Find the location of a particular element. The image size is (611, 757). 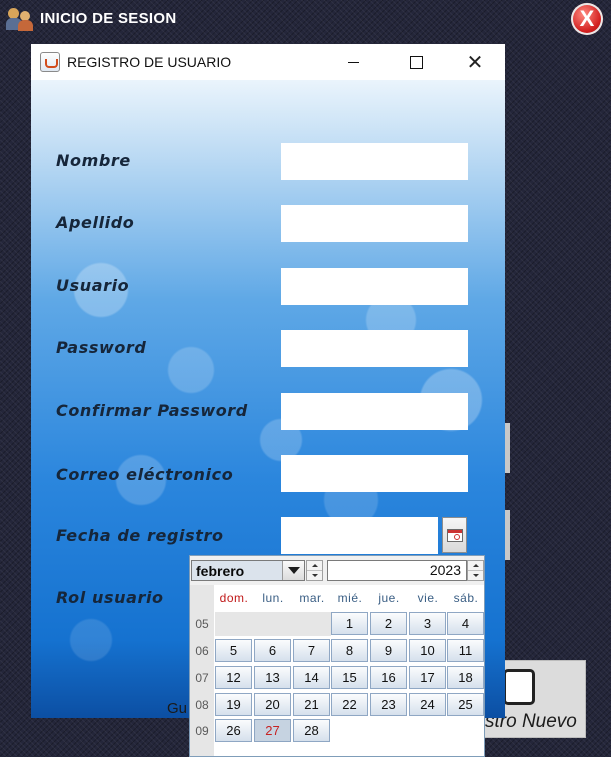

minimize-button is located at coordinates (353, 62).